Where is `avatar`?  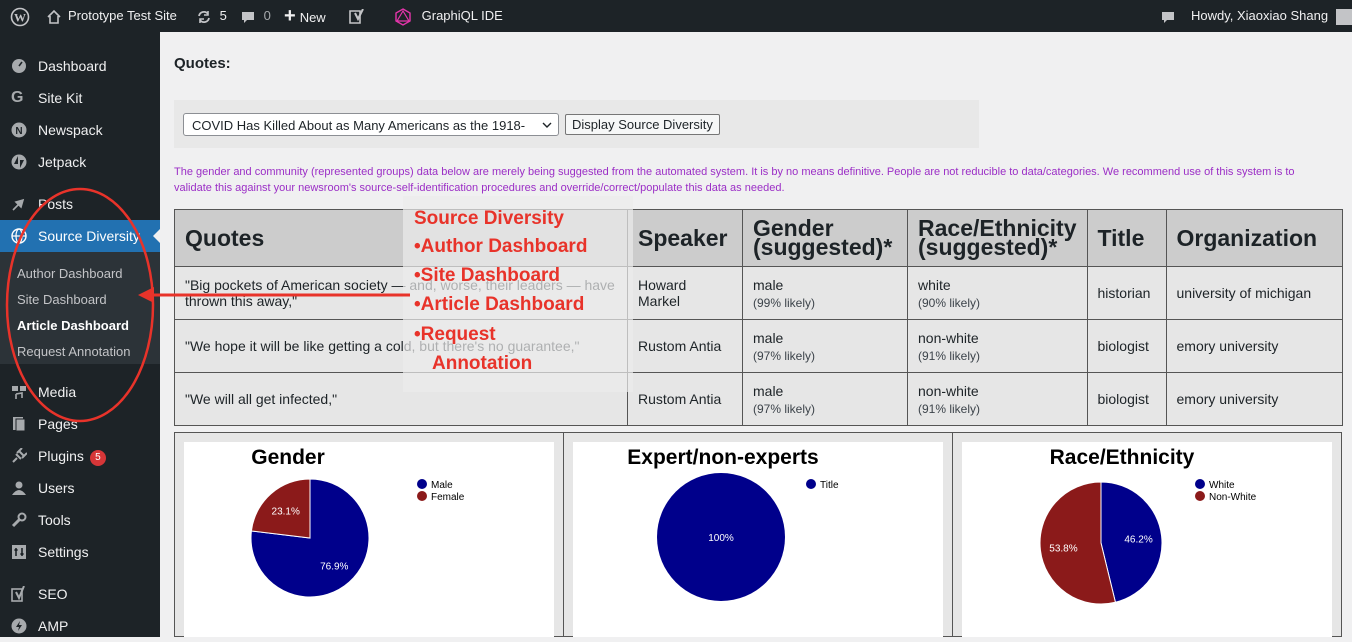
avatar is located at coordinates (1343, 16).